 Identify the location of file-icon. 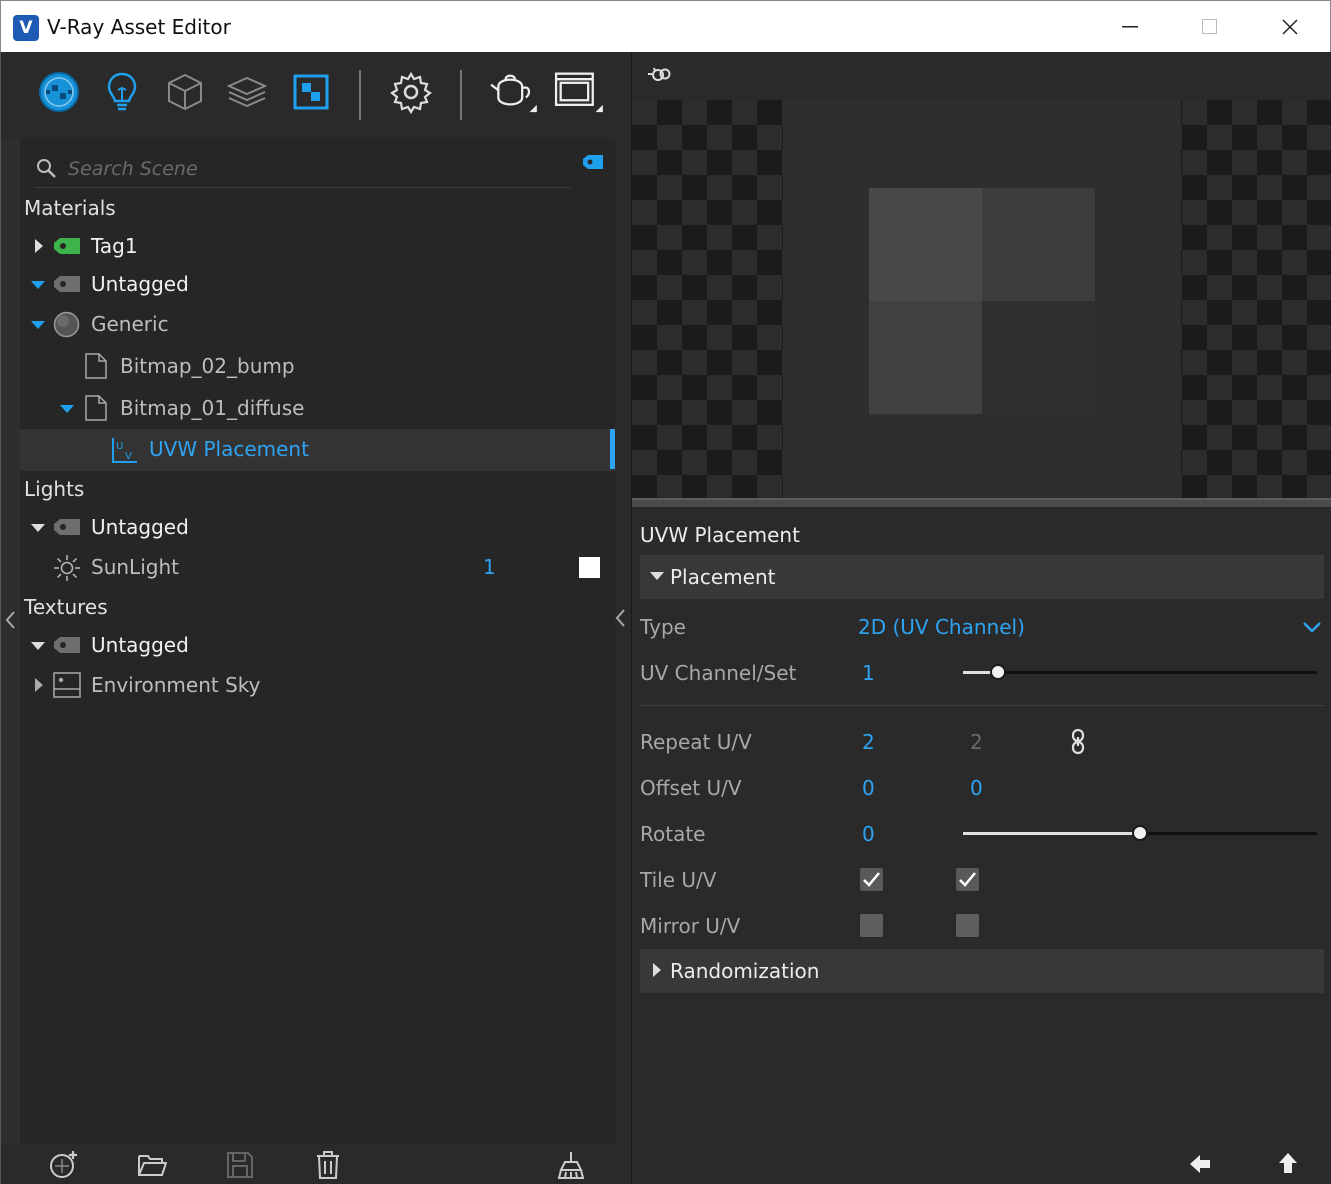
(96, 408).